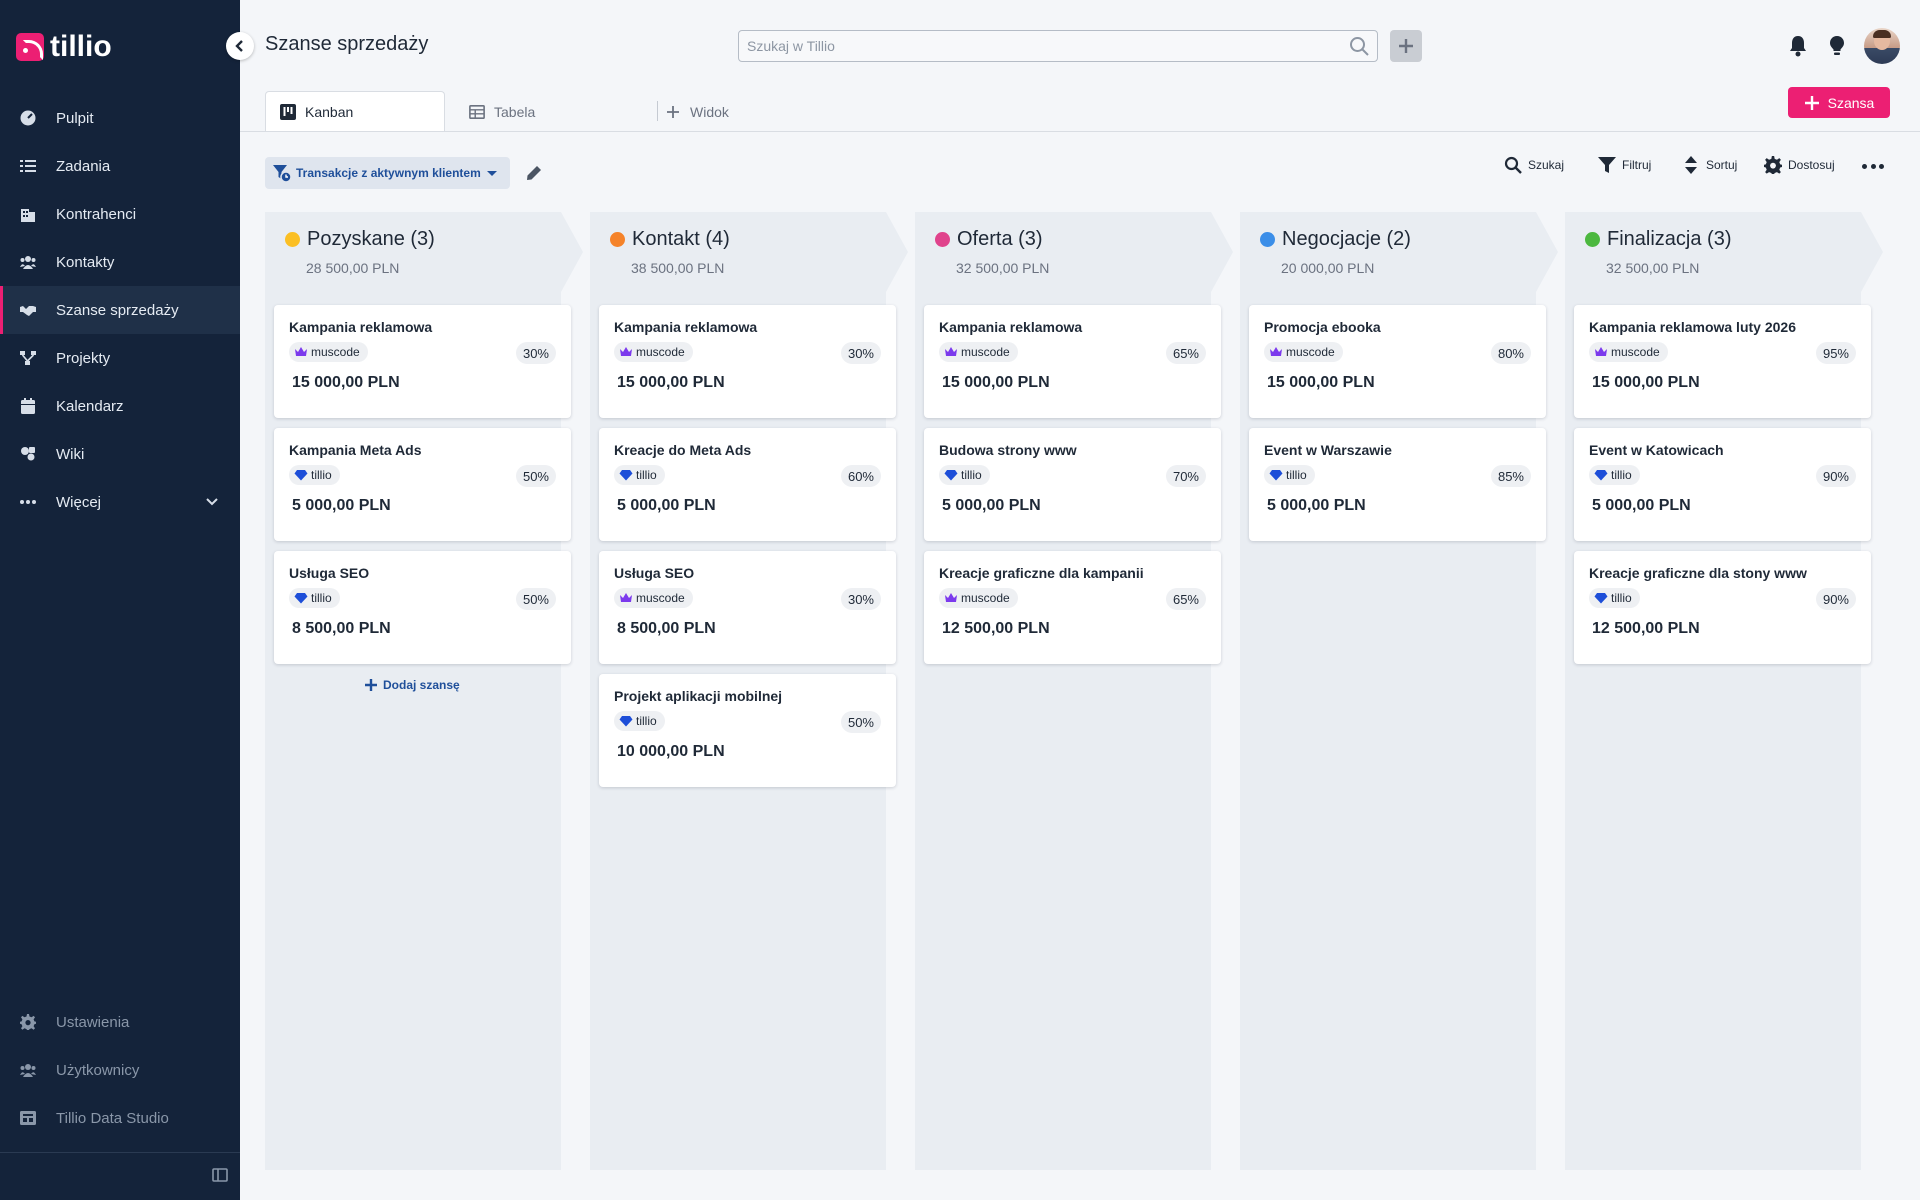 This screenshot has height=1200, width=1920. I want to click on back-button, so click(240, 46).